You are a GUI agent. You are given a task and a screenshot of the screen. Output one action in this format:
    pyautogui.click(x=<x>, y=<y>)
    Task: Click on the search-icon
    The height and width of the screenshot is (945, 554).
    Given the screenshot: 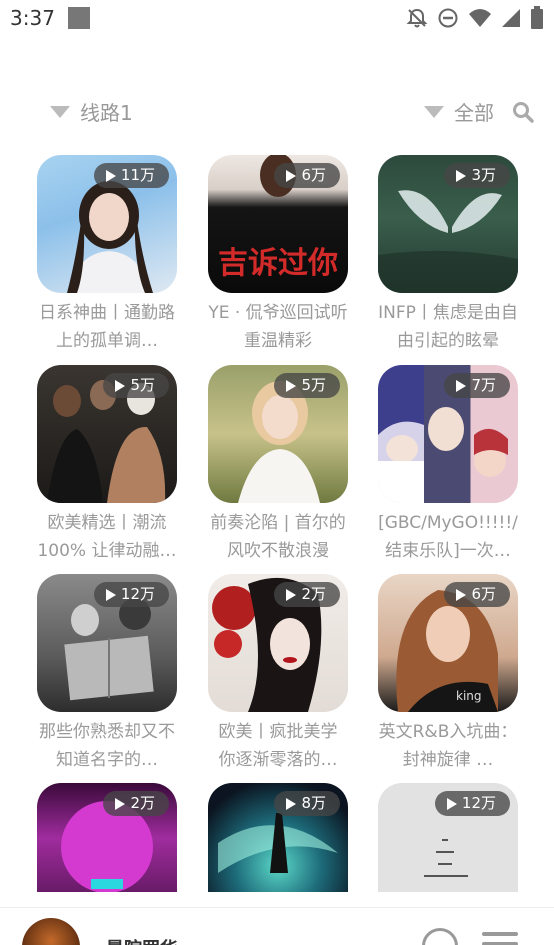 What is the action you would take?
    pyautogui.click(x=523, y=112)
    